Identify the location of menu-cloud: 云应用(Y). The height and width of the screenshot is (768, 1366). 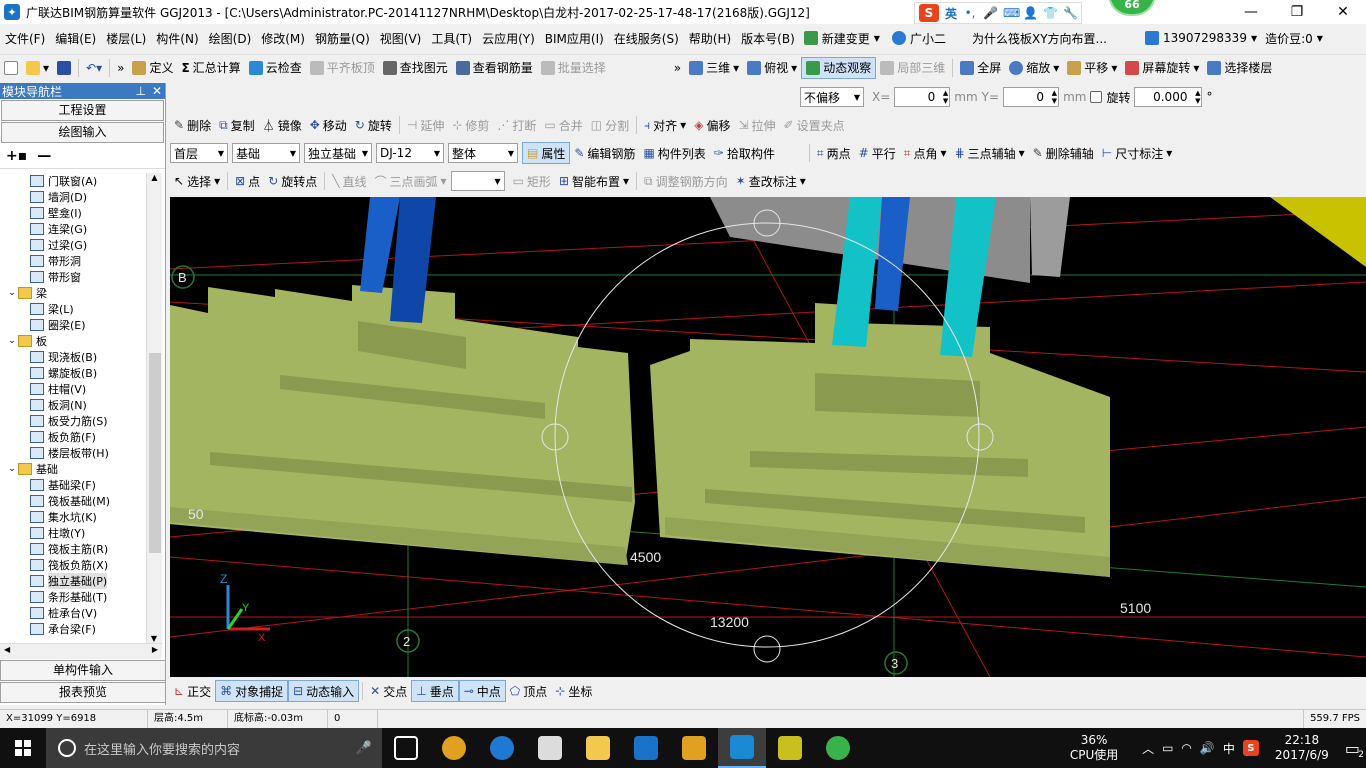
(508, 38).